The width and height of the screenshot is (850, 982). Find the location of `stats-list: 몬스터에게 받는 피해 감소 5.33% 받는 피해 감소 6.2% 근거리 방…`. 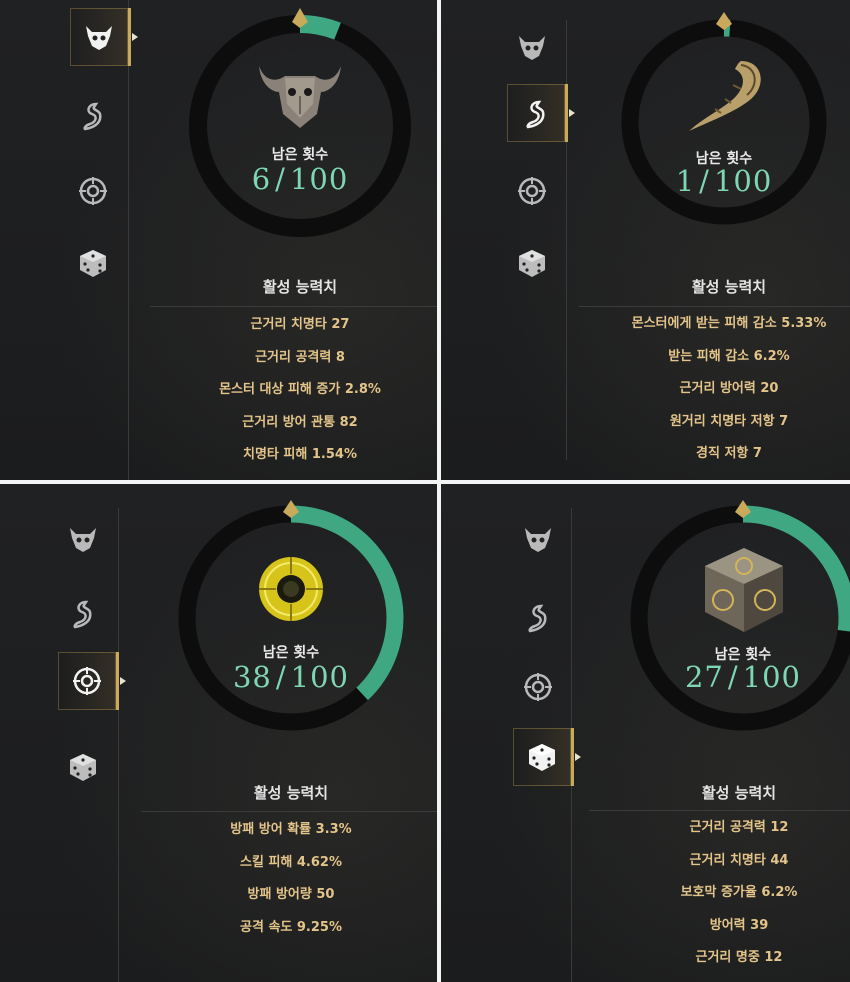

stats-list: 몬스터에게 받는 피해 감소 5.33% 받는 피해 감소 6.2% 근거리 방… is located at coordinates (714, 389).